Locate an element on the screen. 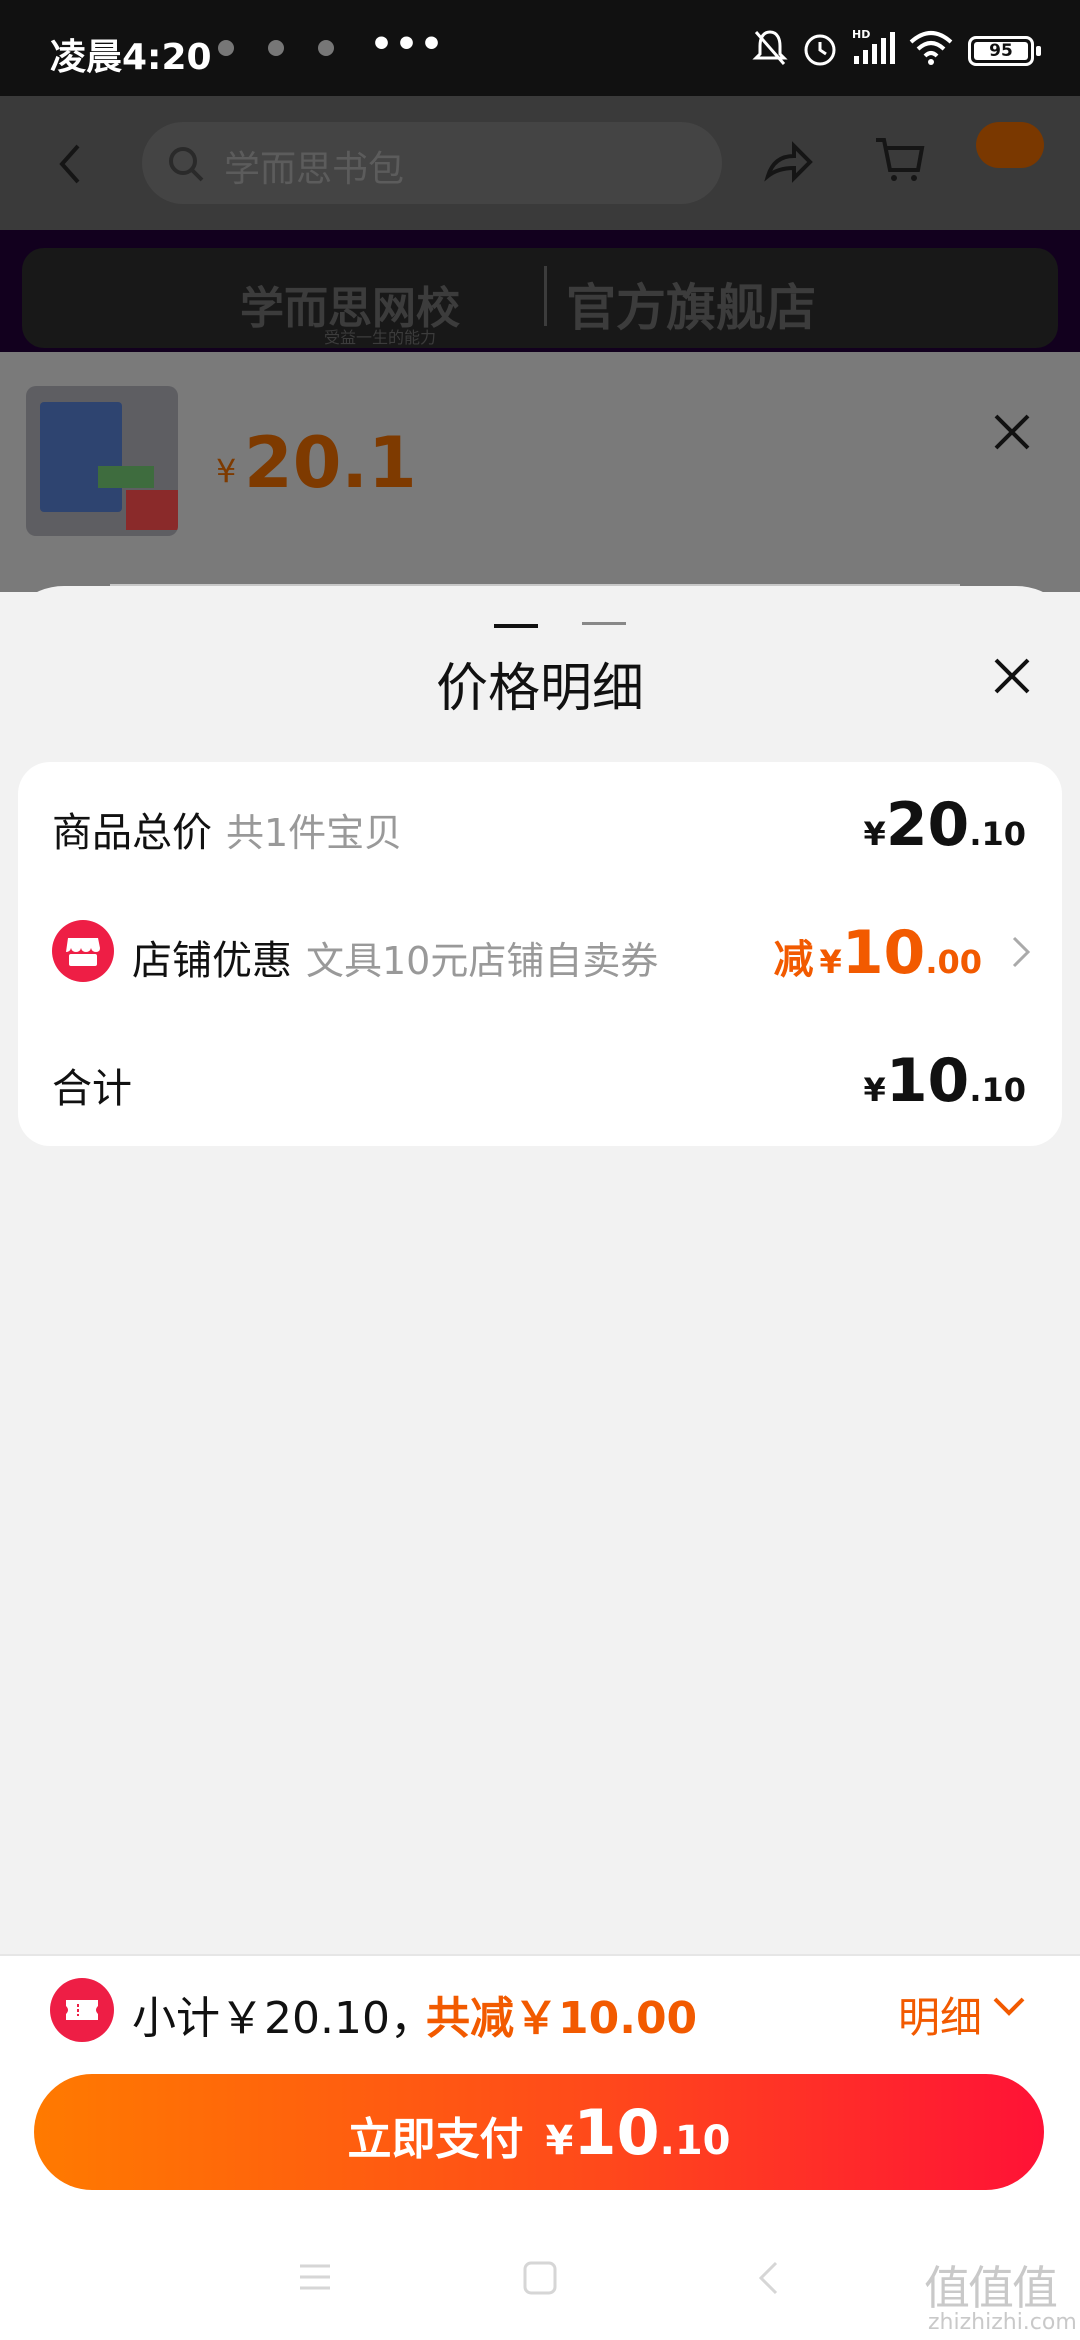 This screenshot has width=1080, height=2340. cart-icon is located at coordinates (900, 159).